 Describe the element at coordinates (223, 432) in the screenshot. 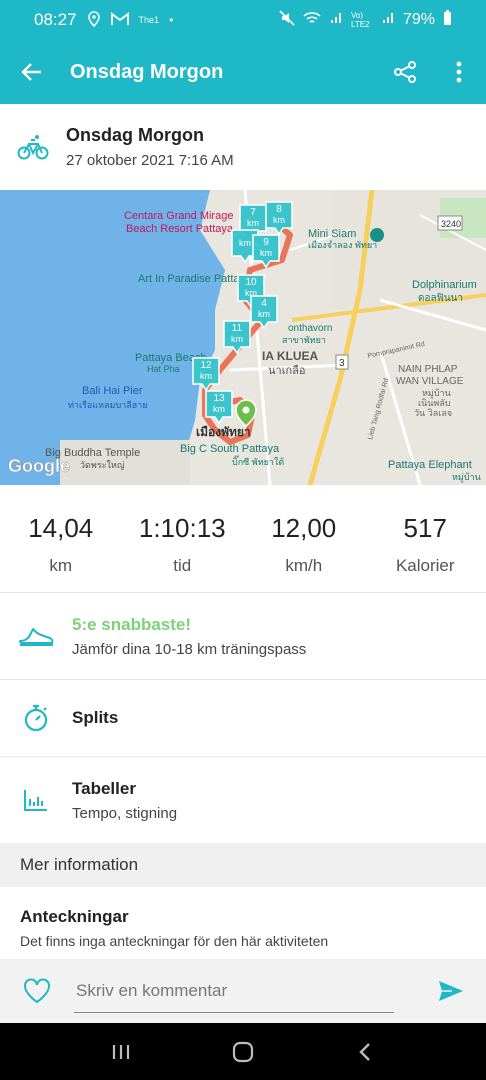

I see `map-label-pattaya-th: เมืองพัทยา` at that location.